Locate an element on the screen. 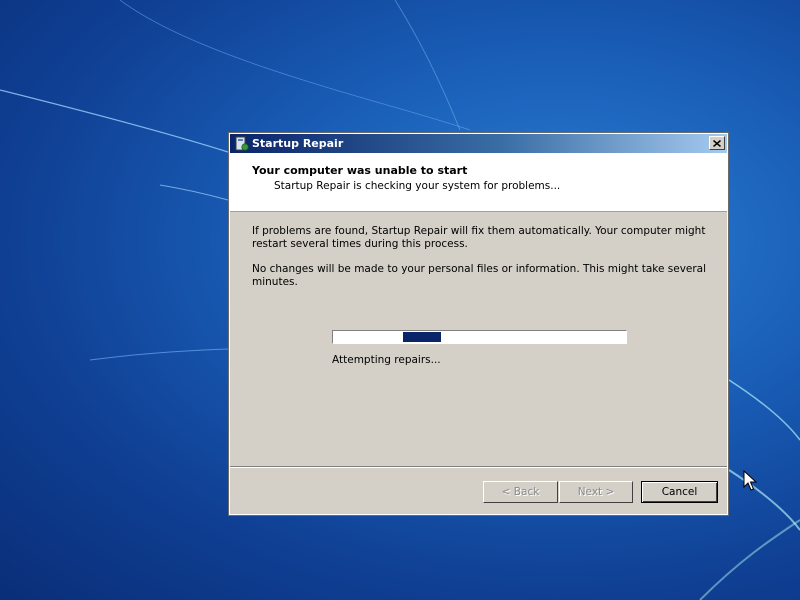 Image resolution: width=800 pixels, height=600 pixels. mouse-cursor-icon is located at coordinates (750, 480).